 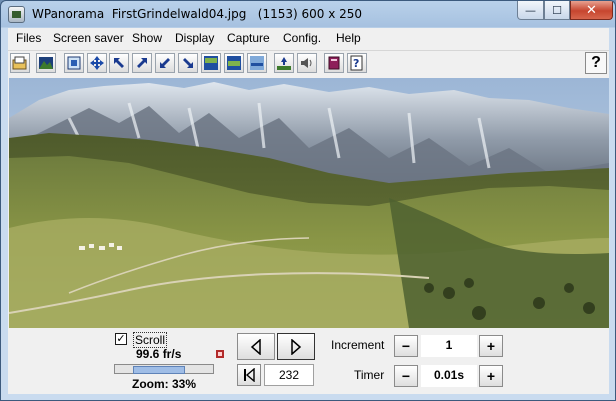 I want to click on maximize-button: ☐, so click(x=557, y=10).